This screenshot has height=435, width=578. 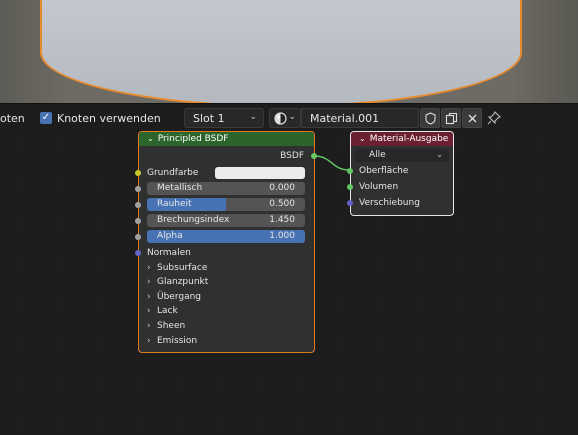 I want to click on use-nodes-label: Knoten verwenden, so click(x=109, y=118).